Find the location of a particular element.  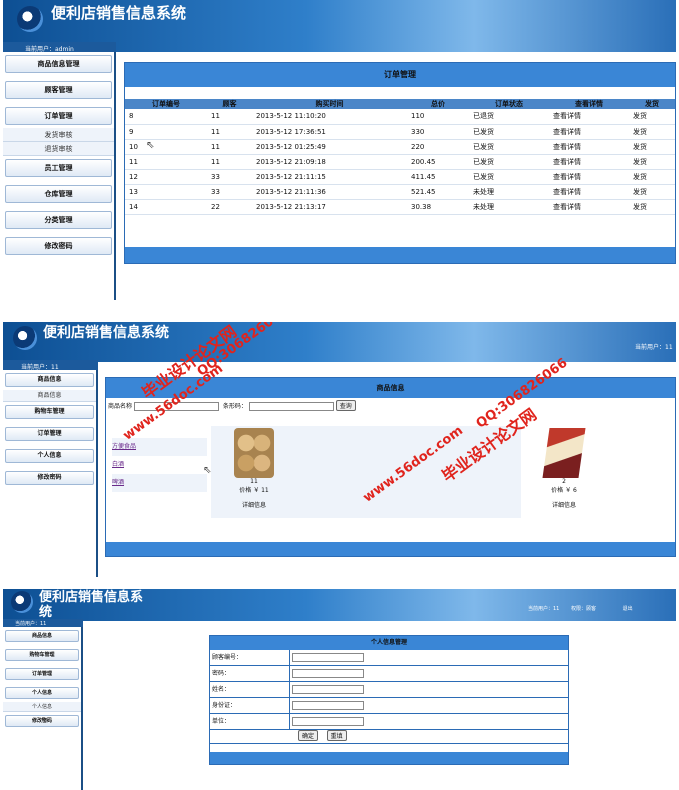

cell-order-id: 13 is located at coordinates (166, 192).